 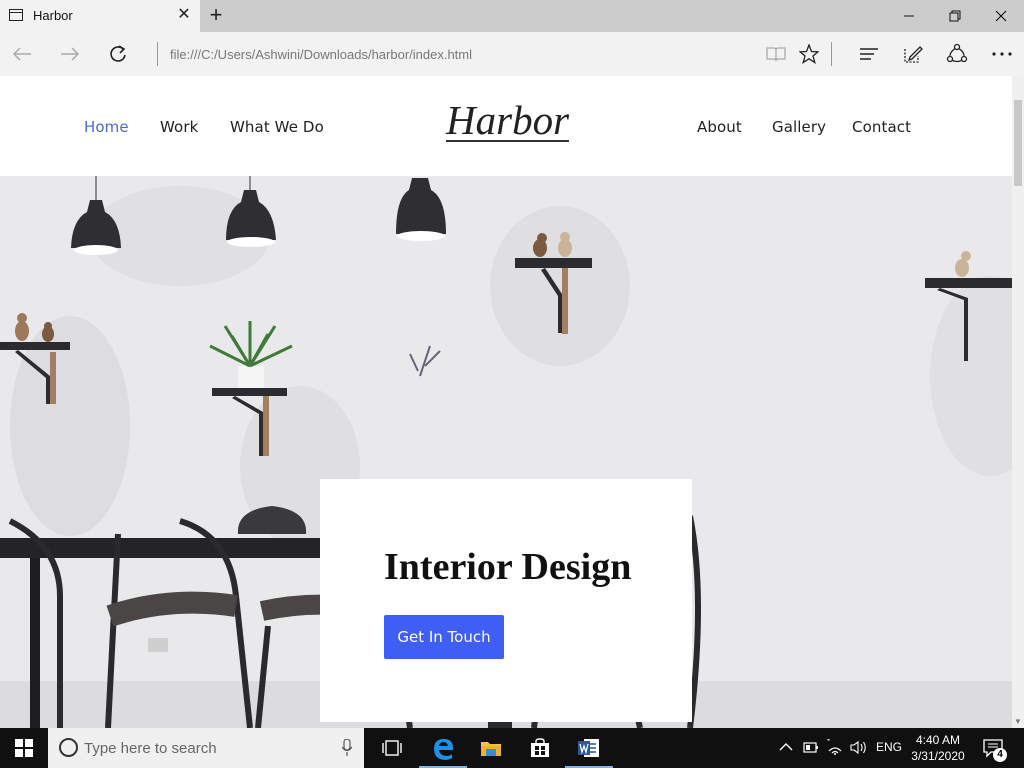 What do you see at coordinates (859, 747) in the screenshot?
I see `volume-icon` at bounding box center [859, 747].